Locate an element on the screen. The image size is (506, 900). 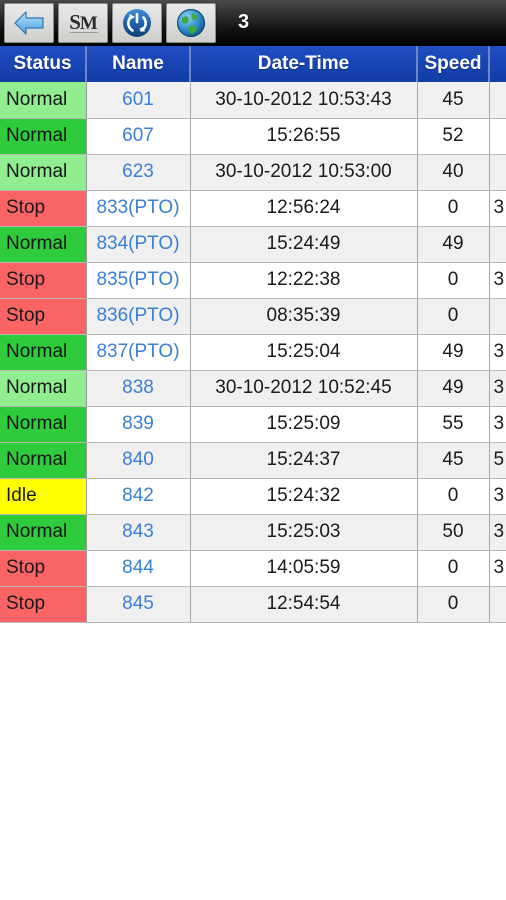
cell-datetime: 30-10-2012 10:53:00 is located at coordinates (304, 172).